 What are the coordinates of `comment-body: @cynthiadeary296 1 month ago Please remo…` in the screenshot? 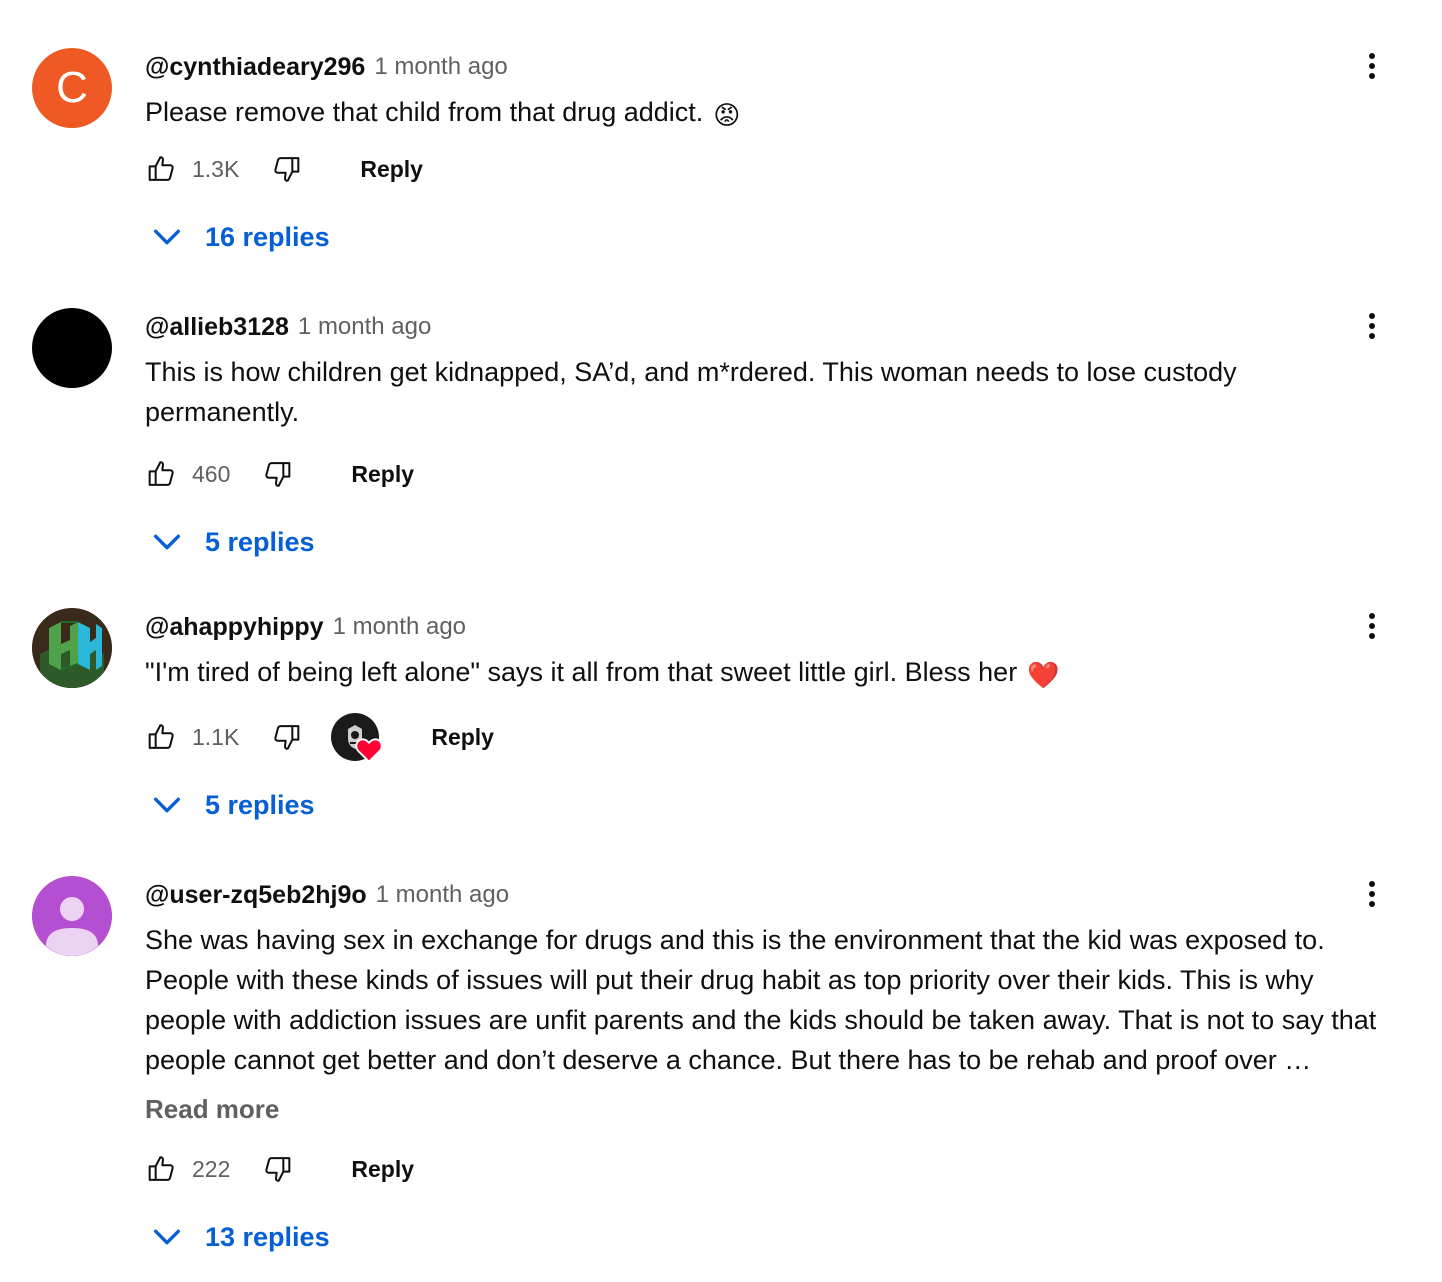 It's located at (765, 153).